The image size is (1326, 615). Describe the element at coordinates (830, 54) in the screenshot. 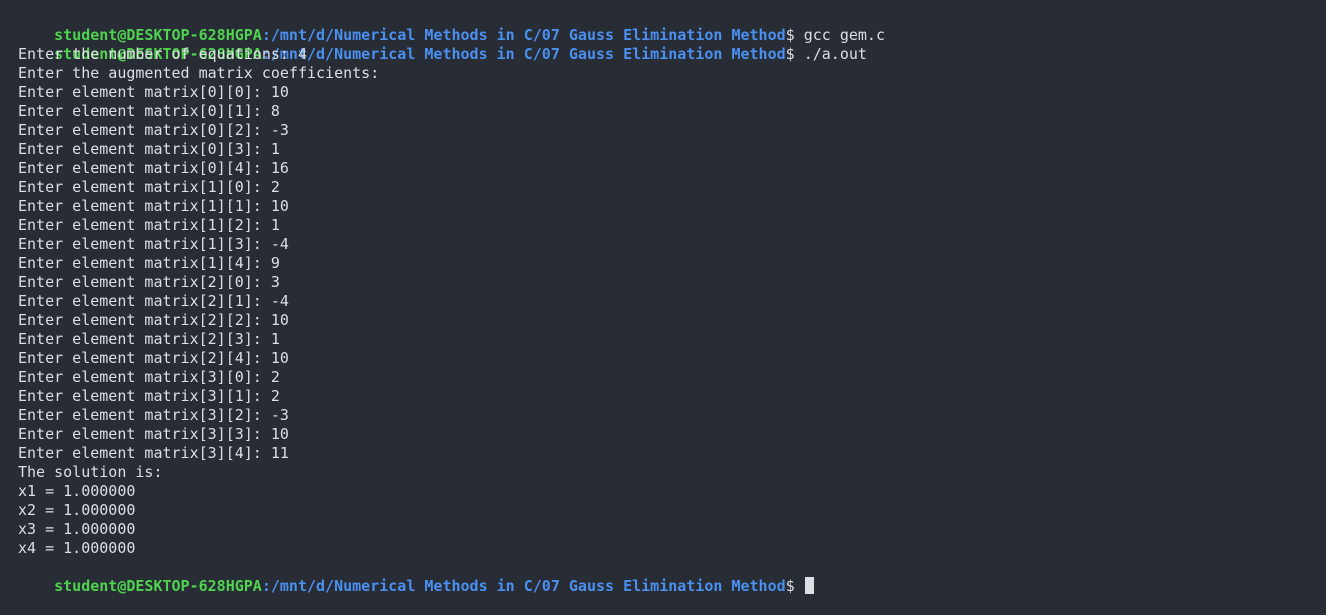

I see `command-text: ./a.out` at that location.